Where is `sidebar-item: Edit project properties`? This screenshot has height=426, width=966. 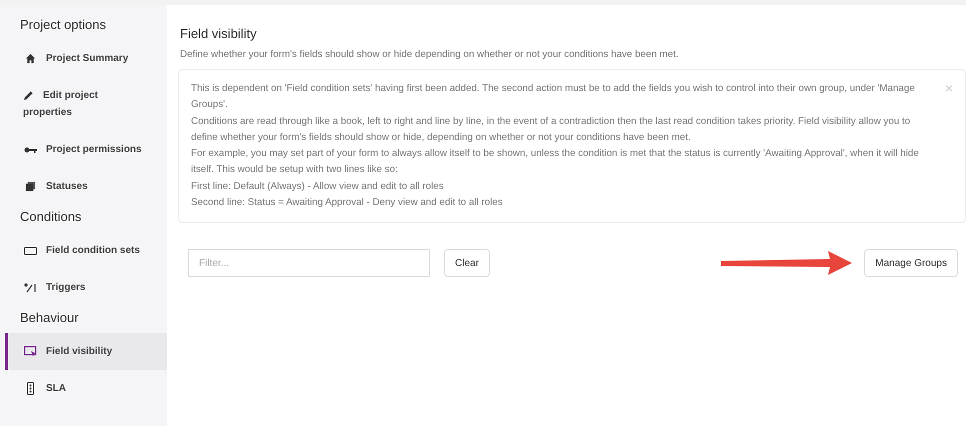 sidebar-item: Edit project properties is located at coordinates (86, 104).